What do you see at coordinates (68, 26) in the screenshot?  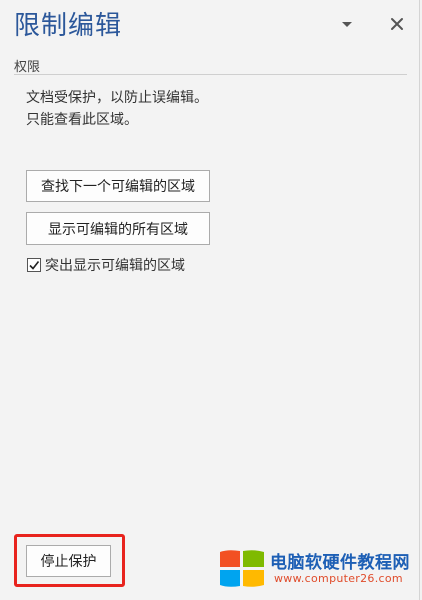 I see `pane-title: 限制编辑` at bounding box center [68, 26].